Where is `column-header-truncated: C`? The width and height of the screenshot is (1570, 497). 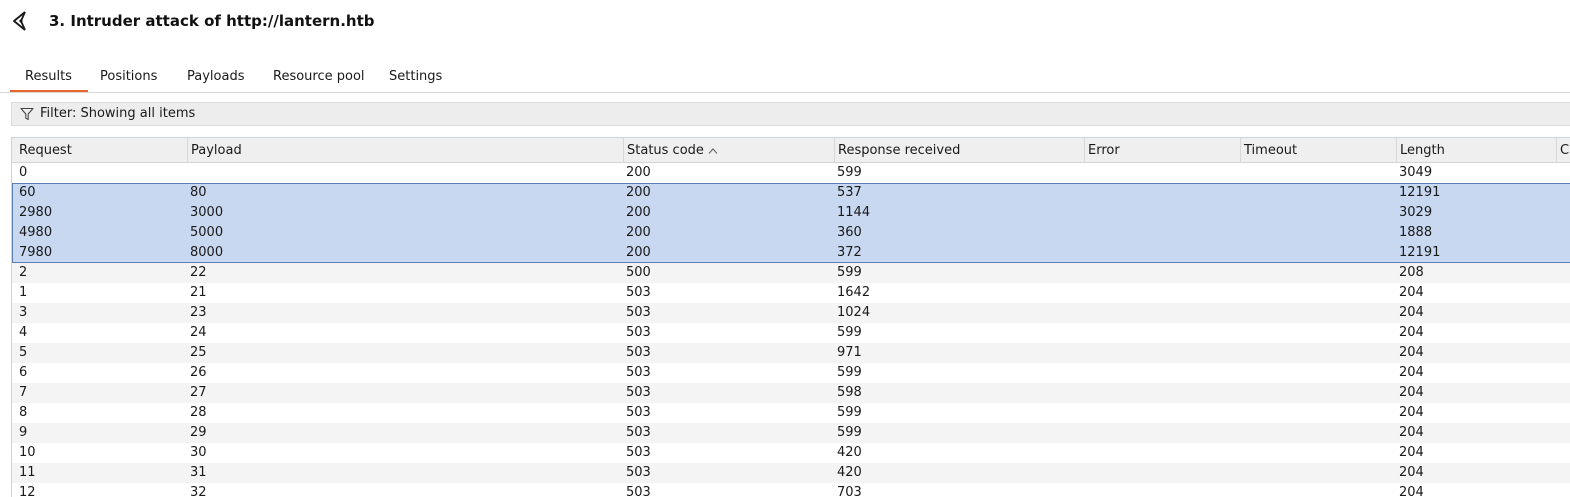
column-header-truncated: C is located at coordinates (1563, 150).